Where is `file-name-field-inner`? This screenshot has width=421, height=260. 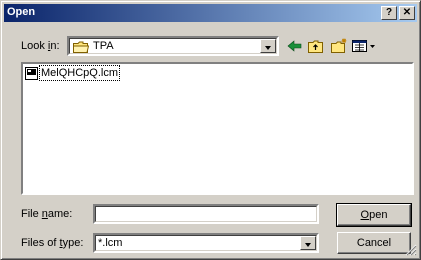 file-name-field-inner is located at coordinates (206, 214).